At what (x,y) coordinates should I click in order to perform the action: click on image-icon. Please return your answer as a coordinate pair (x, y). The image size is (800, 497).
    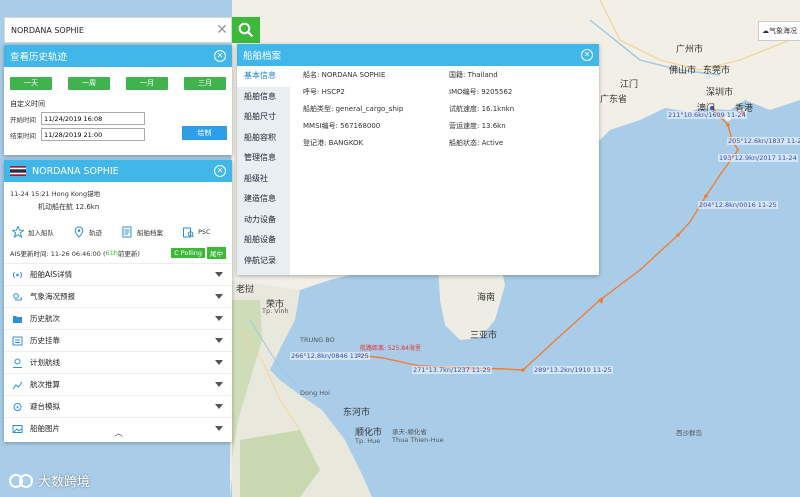
    Looking at the image, I should click on (17, 428).